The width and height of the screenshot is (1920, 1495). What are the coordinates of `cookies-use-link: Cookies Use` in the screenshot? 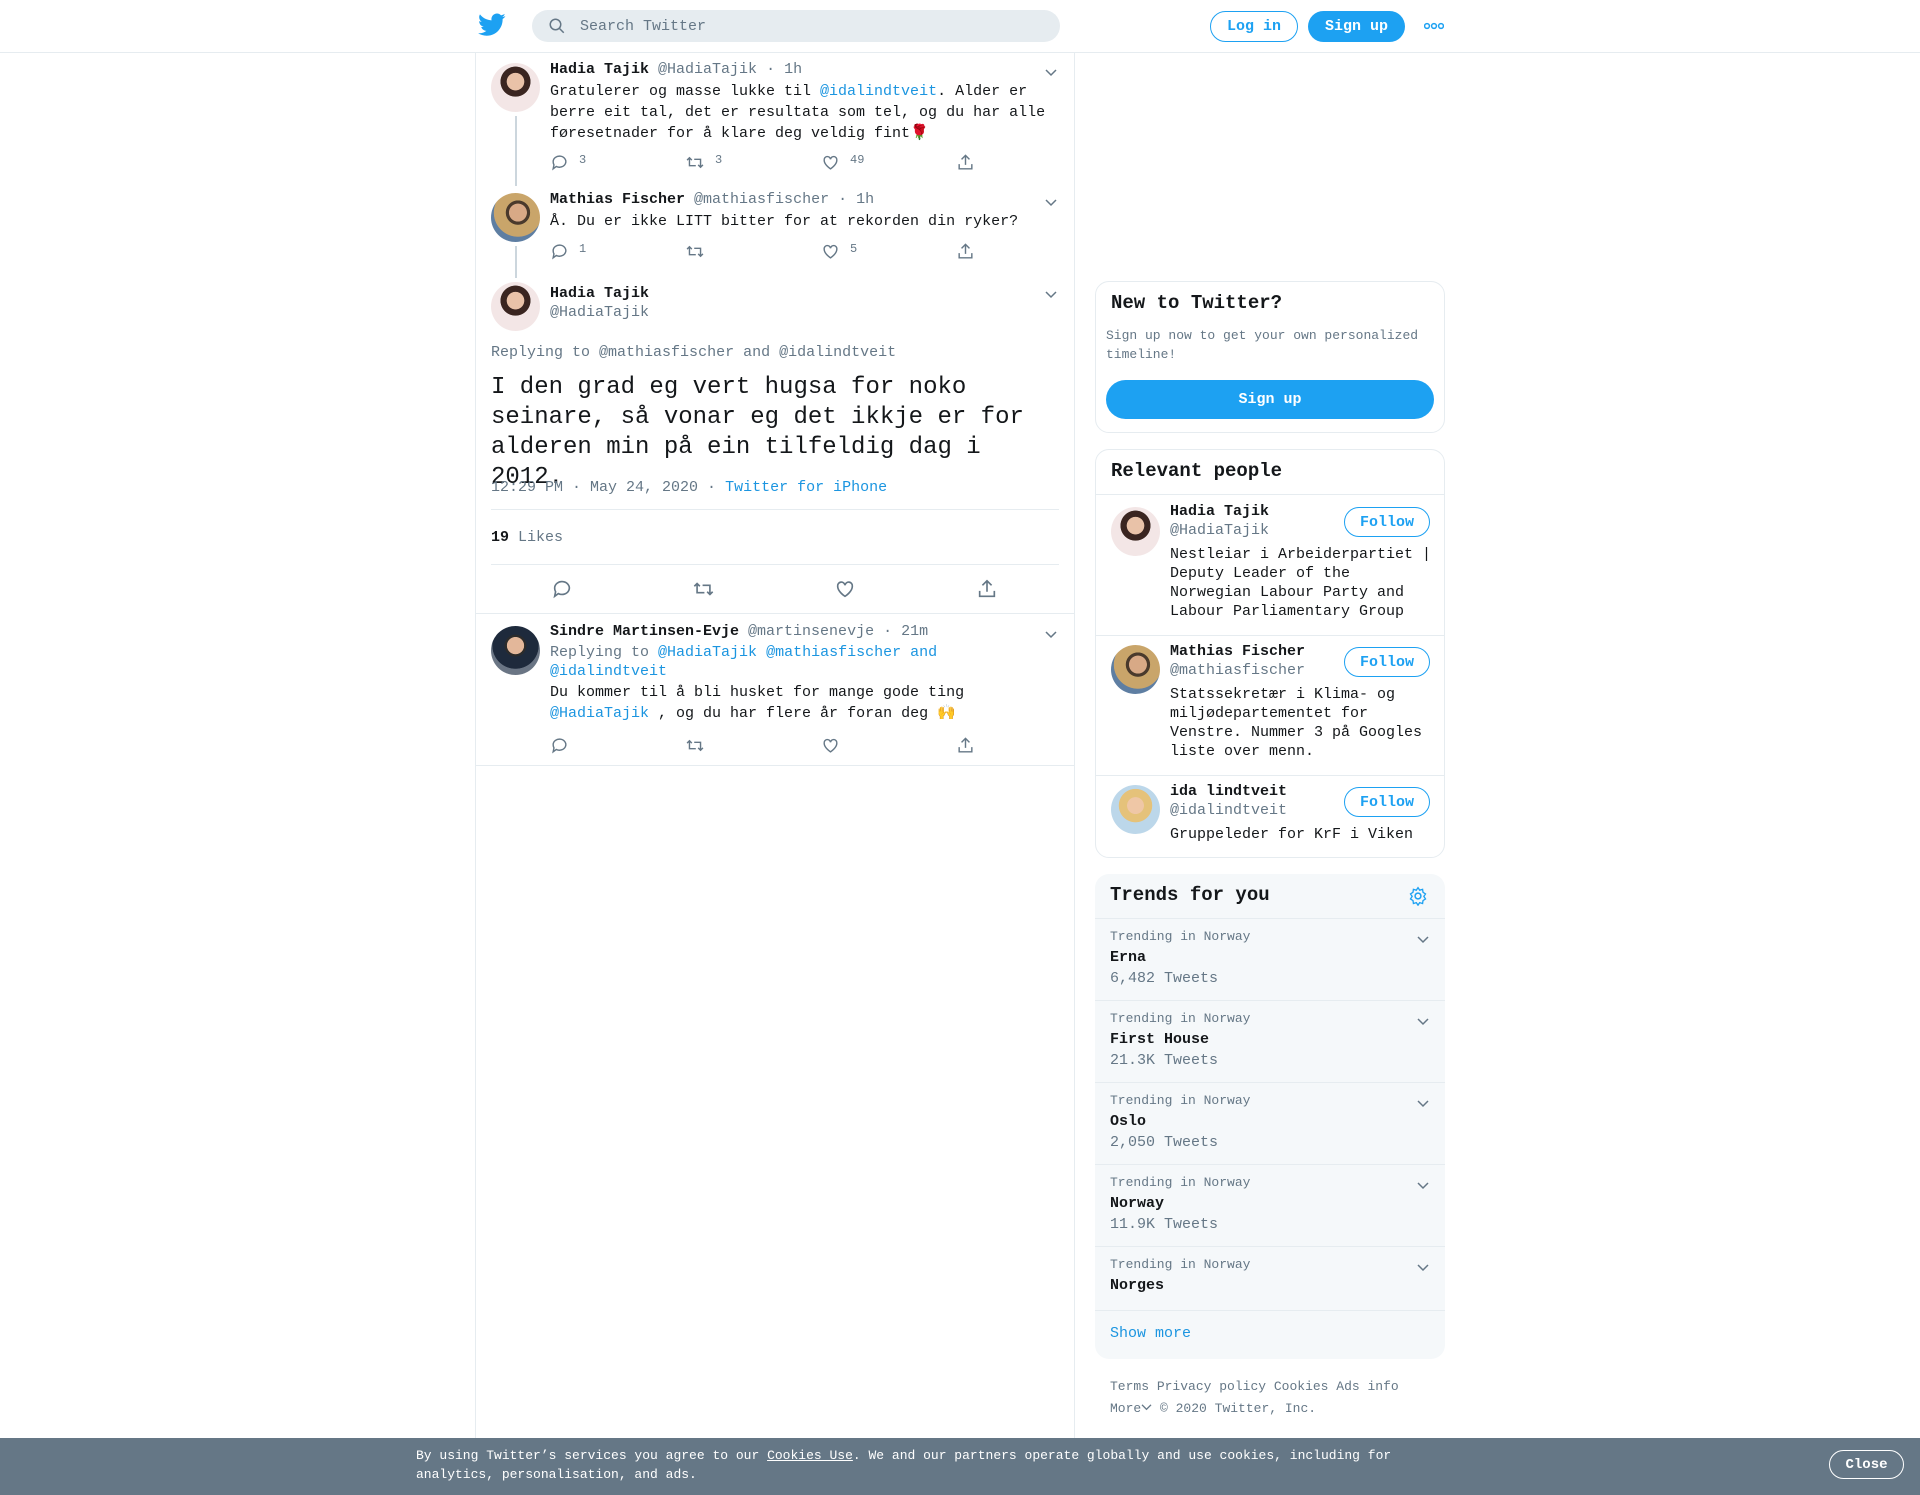 It's located at (810, 1455).